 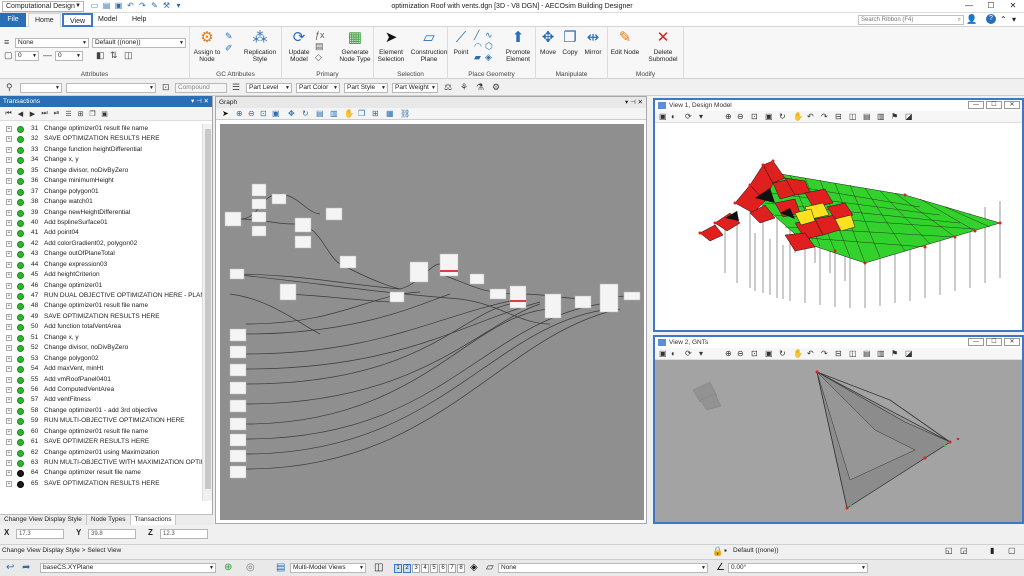 I want to click on solid-icon: ◈, so click(x=488, y=57).